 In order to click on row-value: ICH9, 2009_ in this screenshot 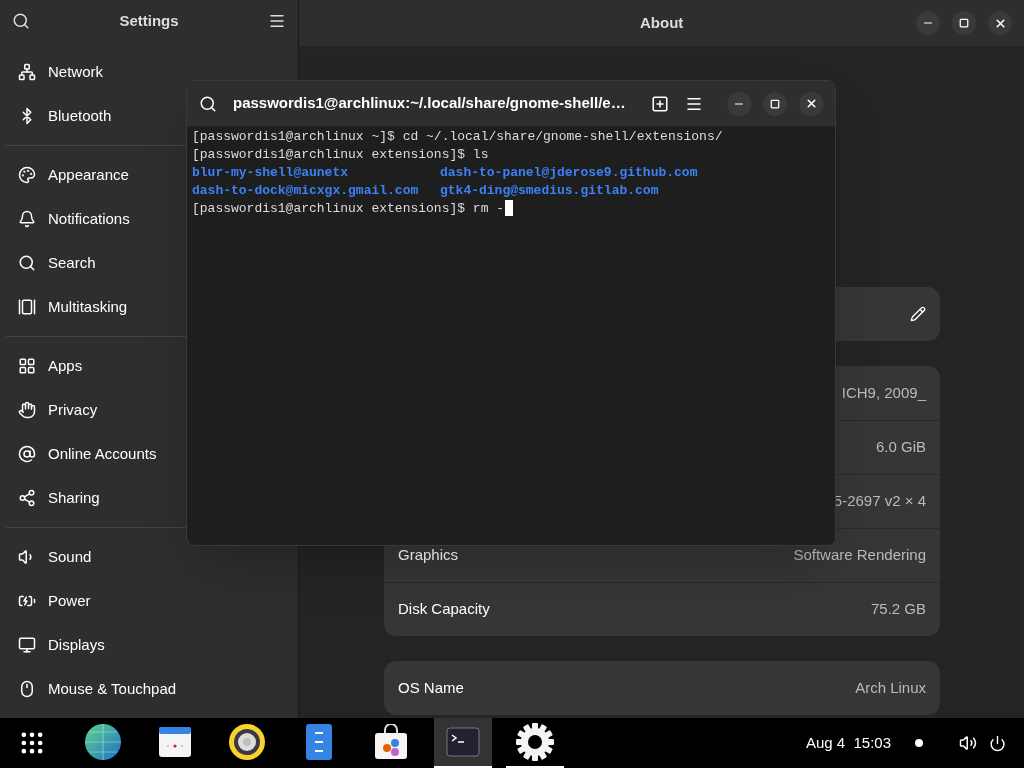, I will do `click(883, 392)`.